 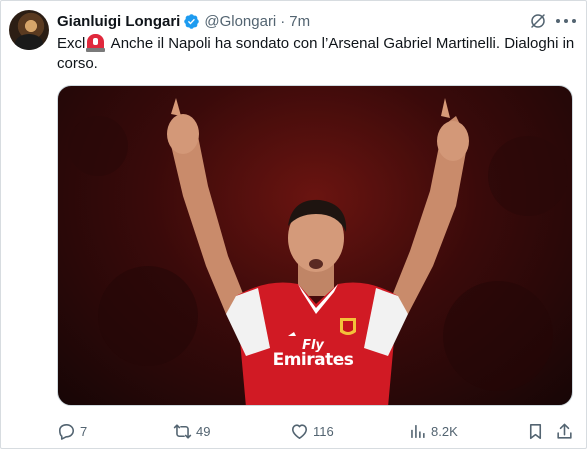 I want to click on bookmark-icon, so click(x=535, y=431).